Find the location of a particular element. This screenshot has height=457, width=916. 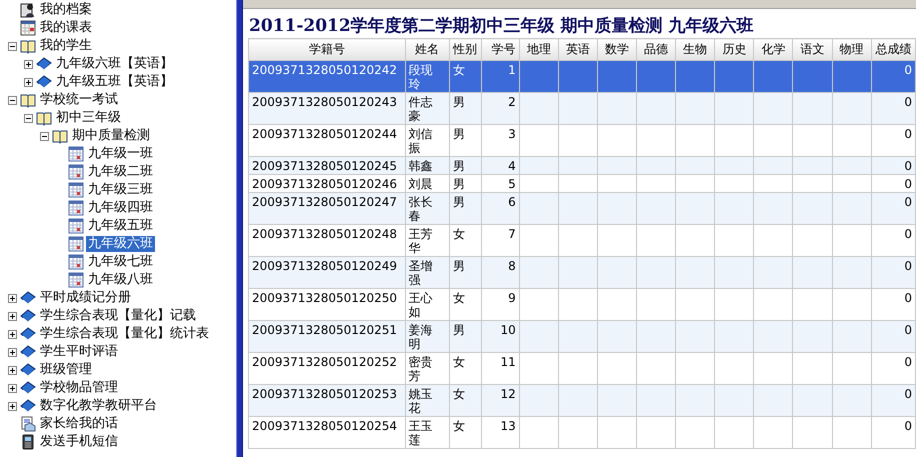

column-header: 语文 is located at coordinates (812, 49).